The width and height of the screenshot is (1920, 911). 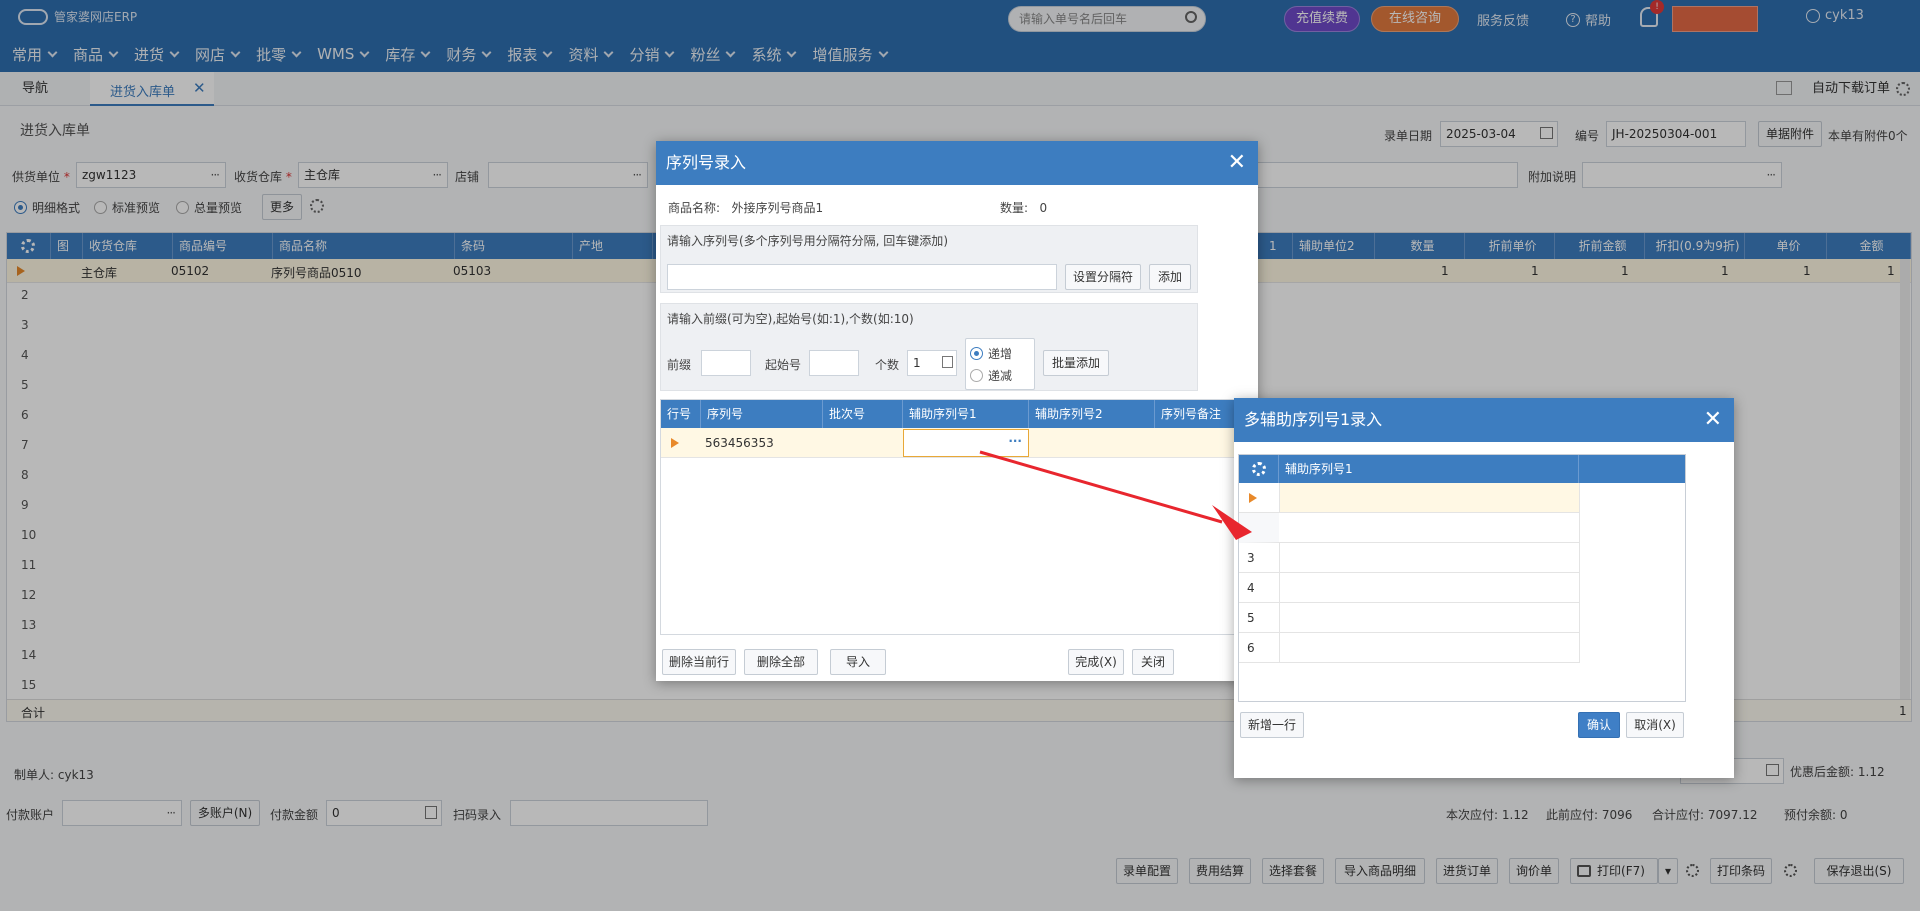 I want to click on start-label: 起始号, so click(x=783, y=365).